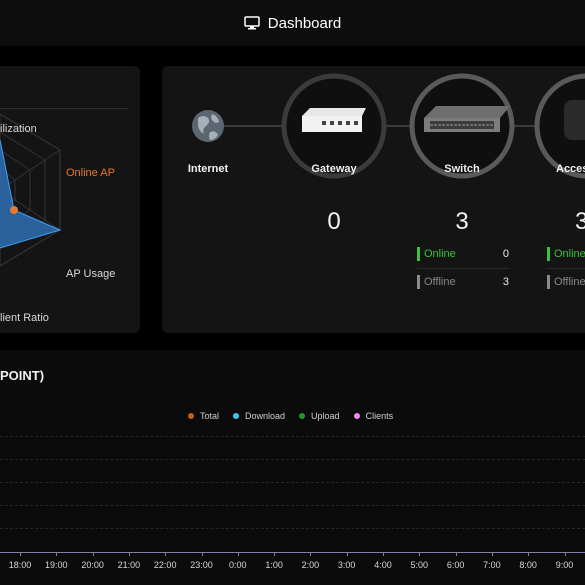 This screenshot has width=585, height=585. What do you see at coordinates (492, 565) in the screenshot?
I see `x-axis-tick-label: 7:00` at bounding box center [492, 565].